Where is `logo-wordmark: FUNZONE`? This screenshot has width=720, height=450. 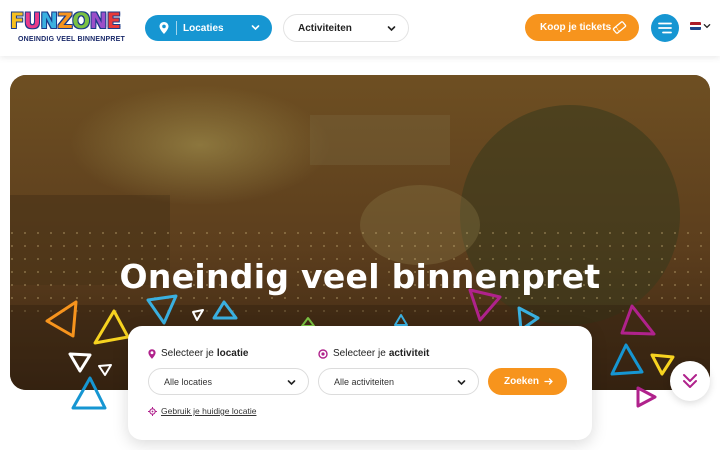
logo-wordmark: FUNZONE is located at coordinates (65, 21).